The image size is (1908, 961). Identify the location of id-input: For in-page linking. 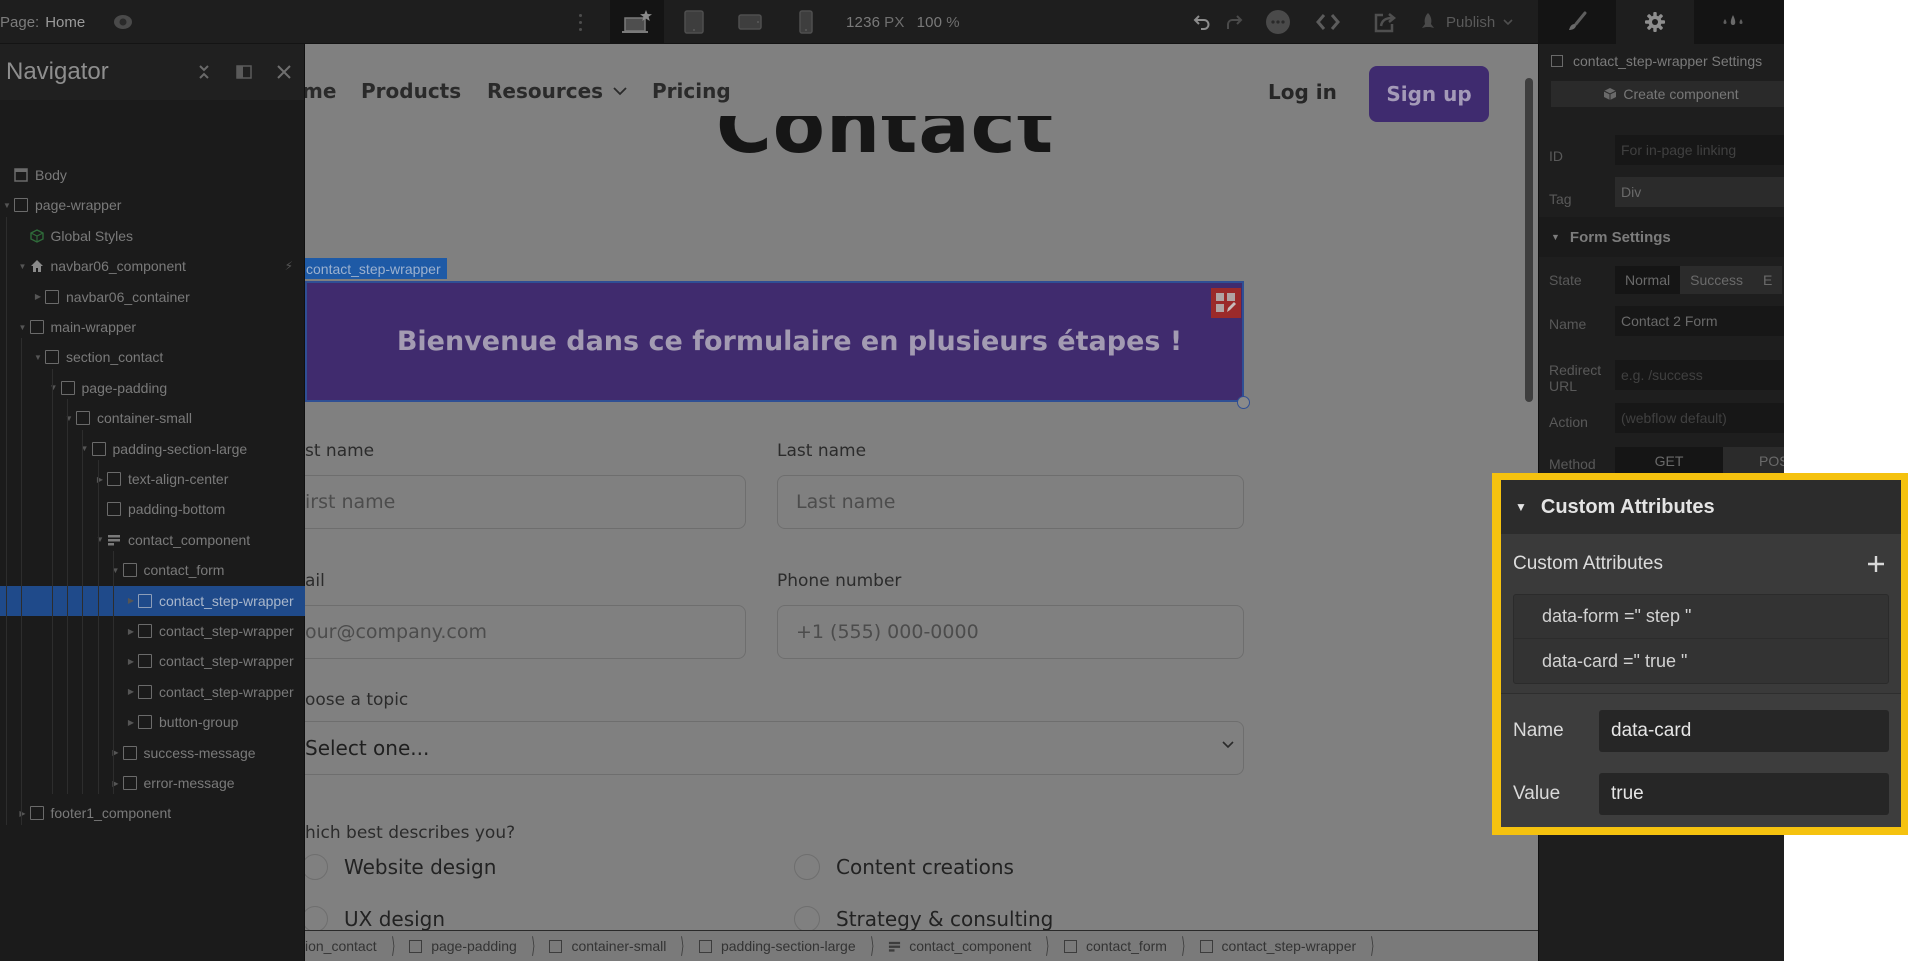
(1699, 150).